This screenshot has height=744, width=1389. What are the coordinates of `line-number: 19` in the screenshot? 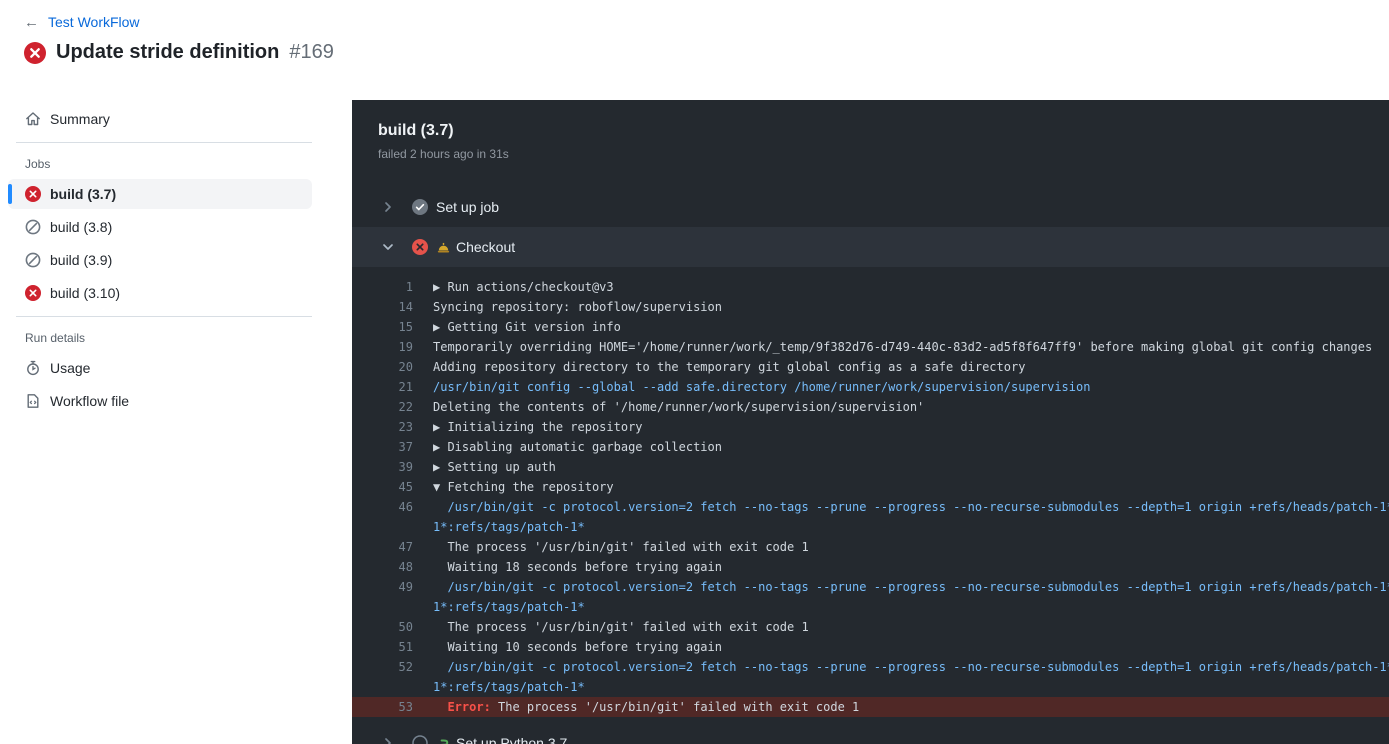 It's located at (382, 347).